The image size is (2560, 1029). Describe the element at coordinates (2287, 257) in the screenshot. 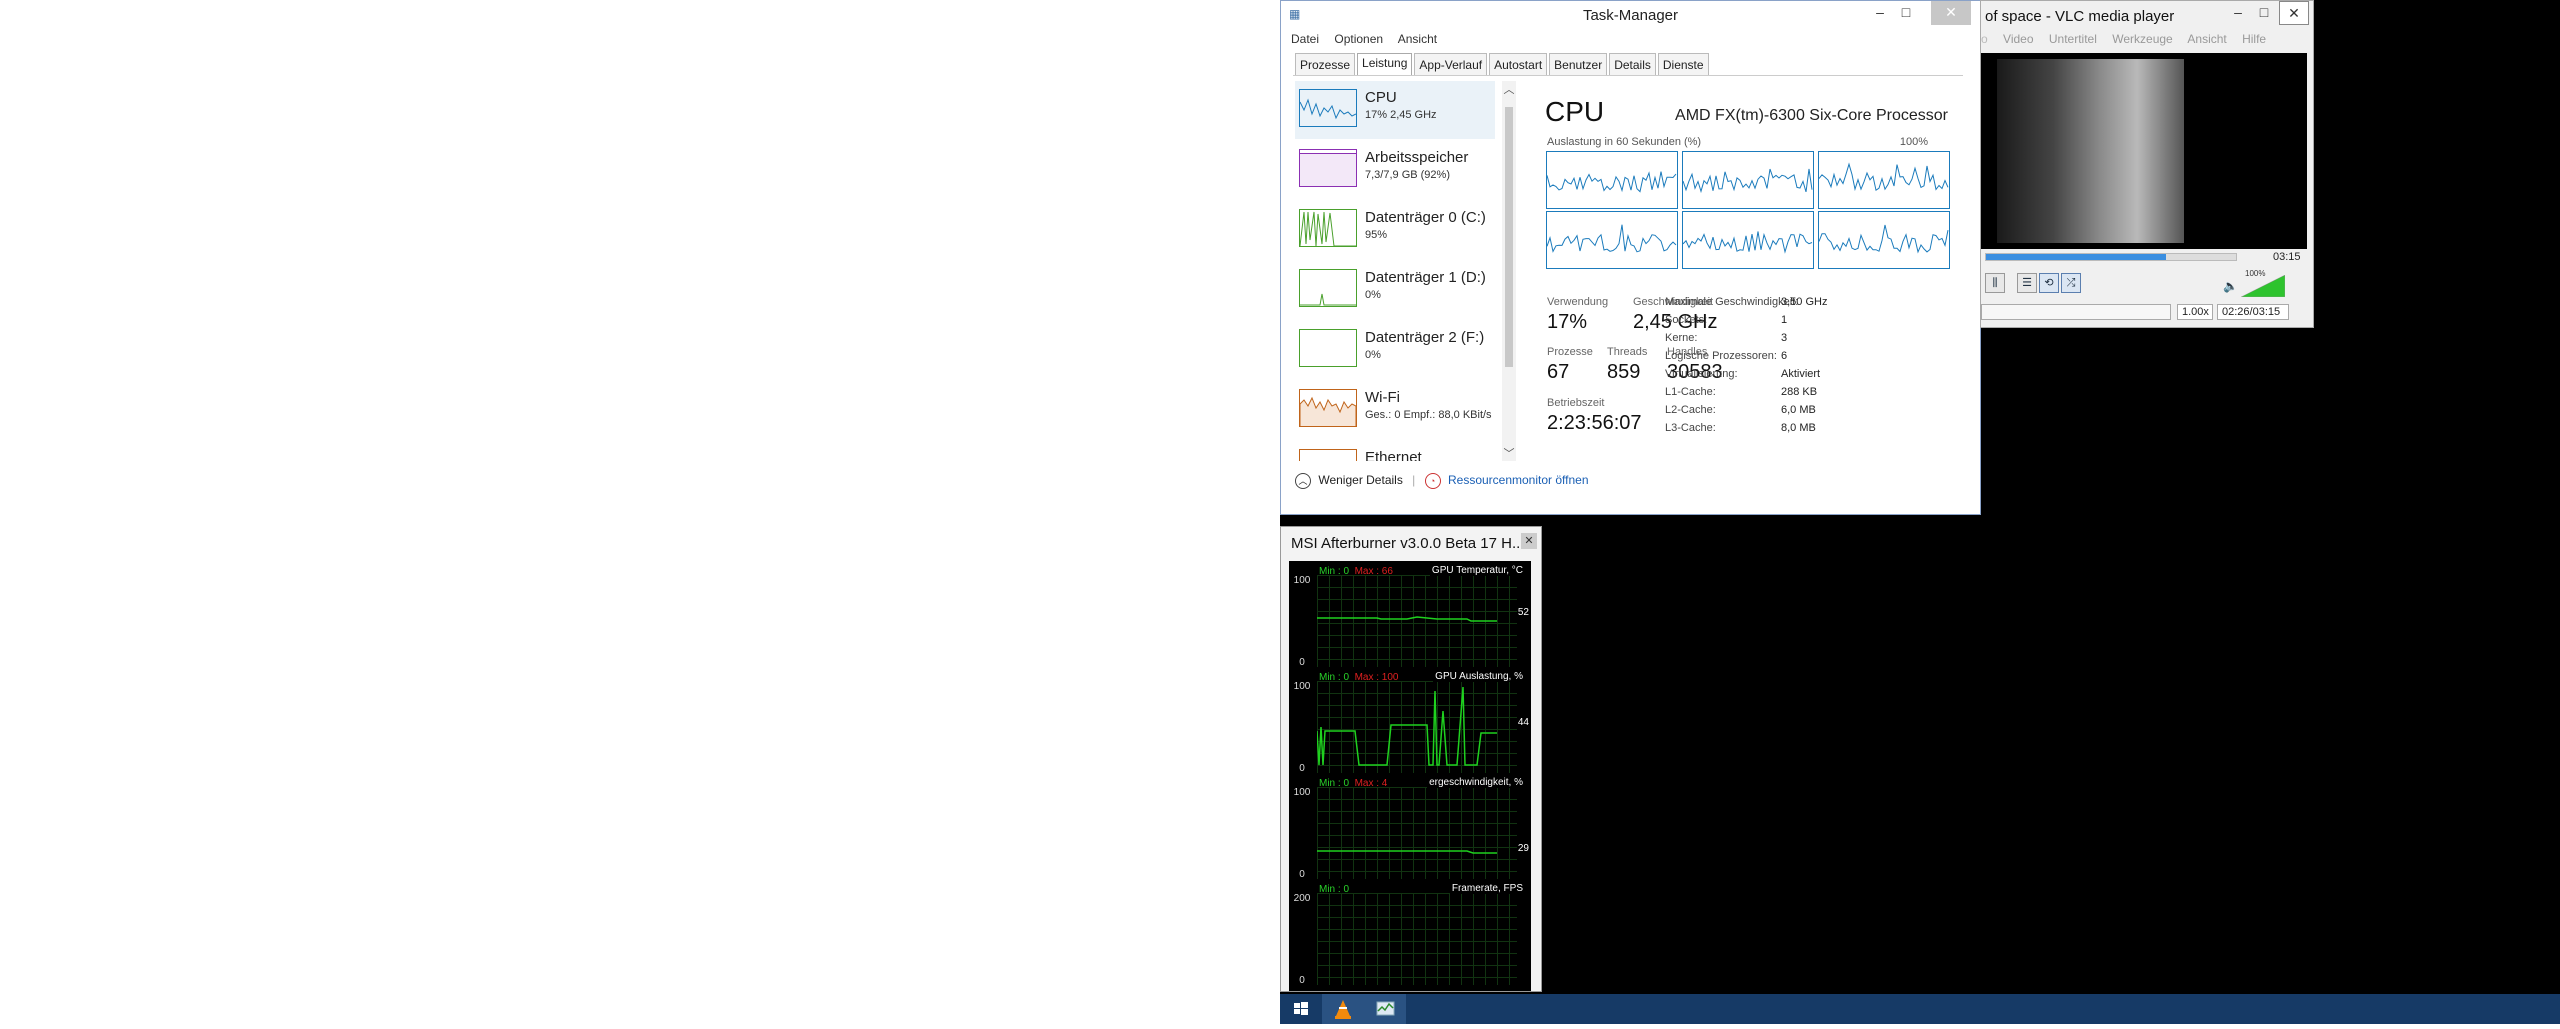

I see `total-time: 03:15` at that location.